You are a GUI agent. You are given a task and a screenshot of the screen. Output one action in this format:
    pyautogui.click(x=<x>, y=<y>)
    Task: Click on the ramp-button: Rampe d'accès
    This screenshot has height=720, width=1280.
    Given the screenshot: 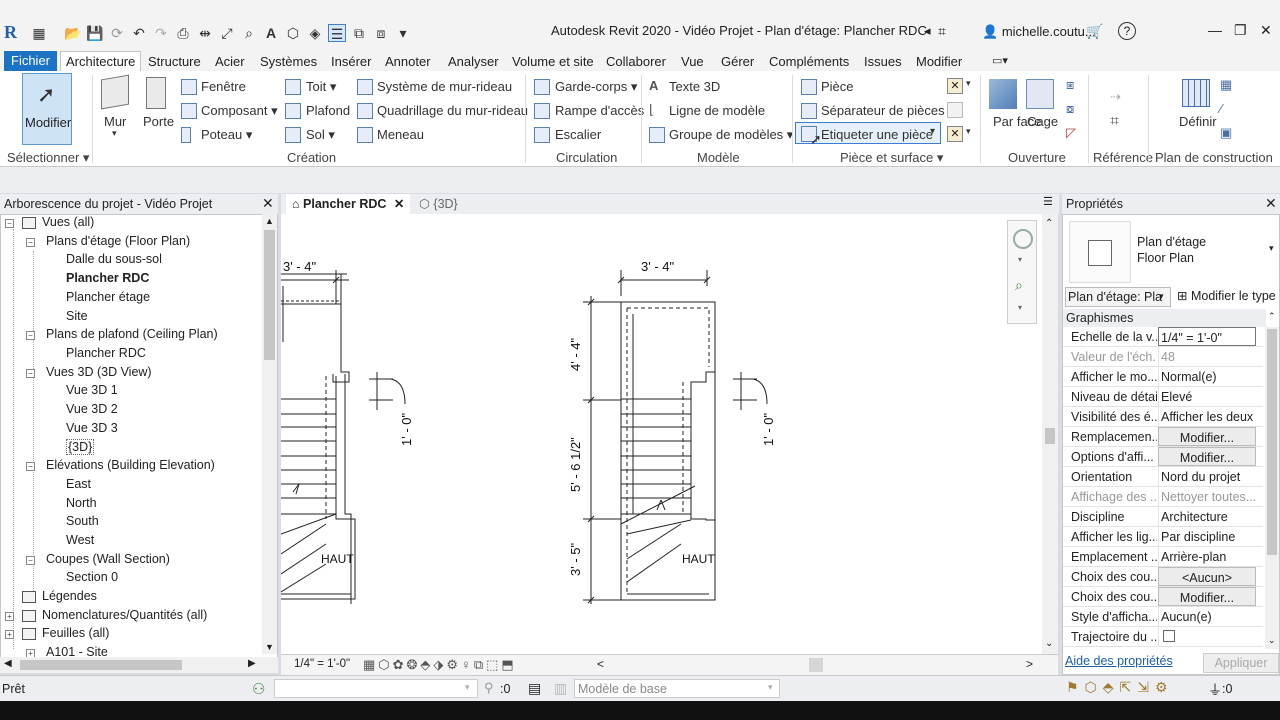 What is the action you would take?
    pyautogui.click(x=599, y=110)
    